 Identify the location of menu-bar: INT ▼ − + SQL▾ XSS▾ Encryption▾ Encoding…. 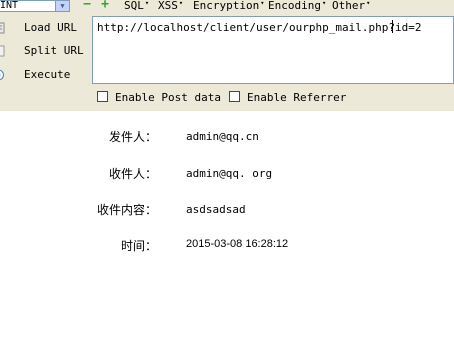
(227, 6).